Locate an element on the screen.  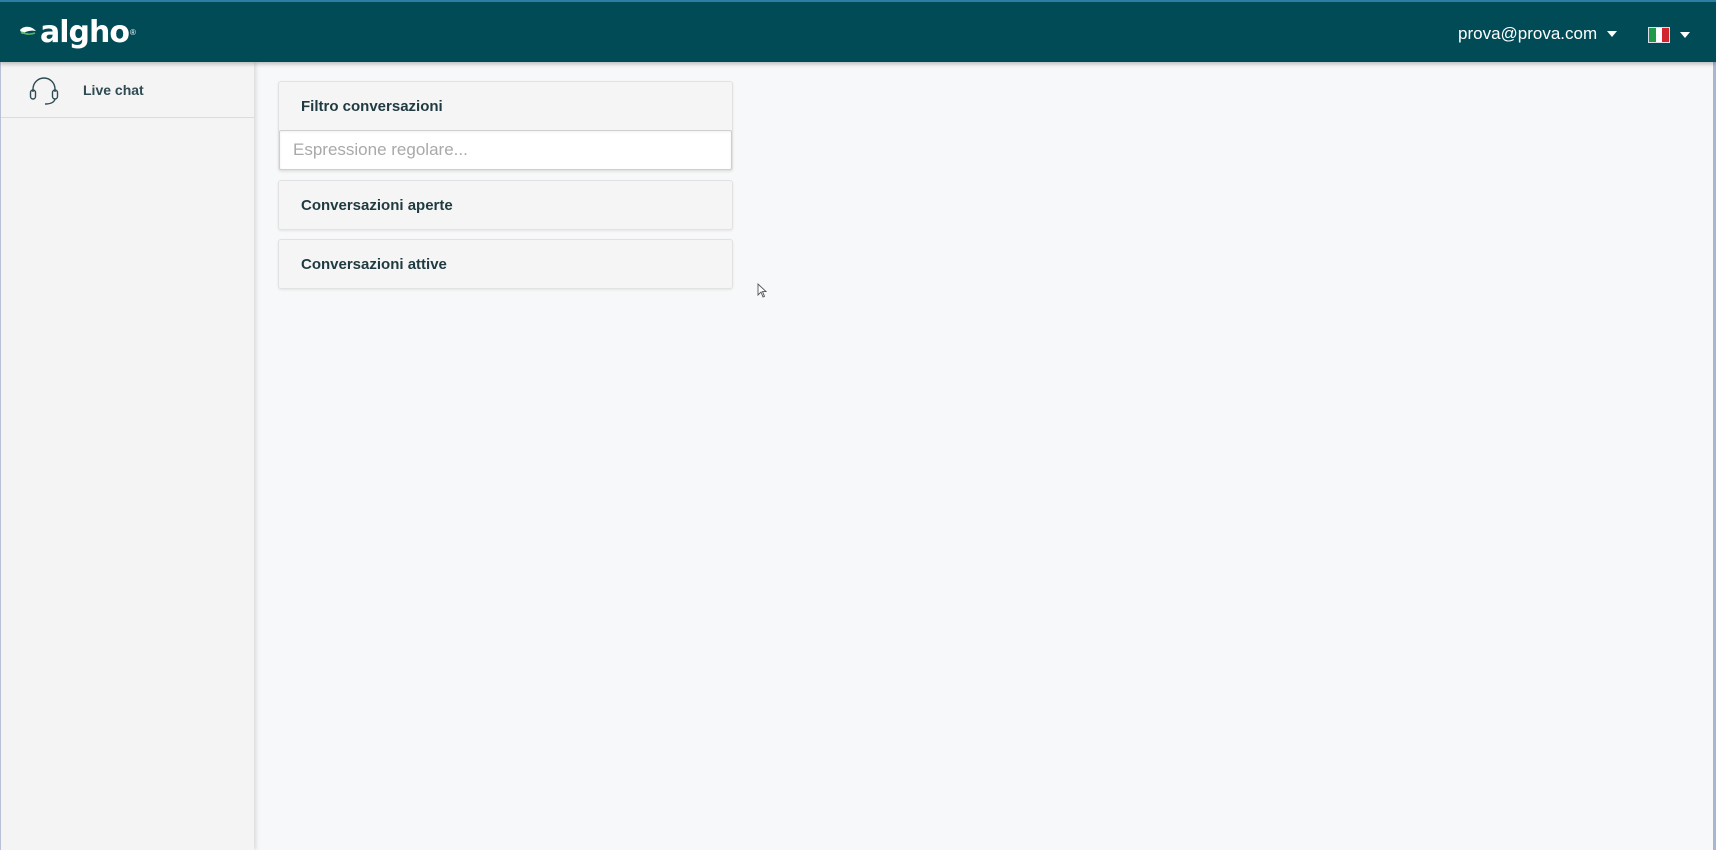
filter-panel-title: Filtro conversazioni is located at coordinates (505, 106).